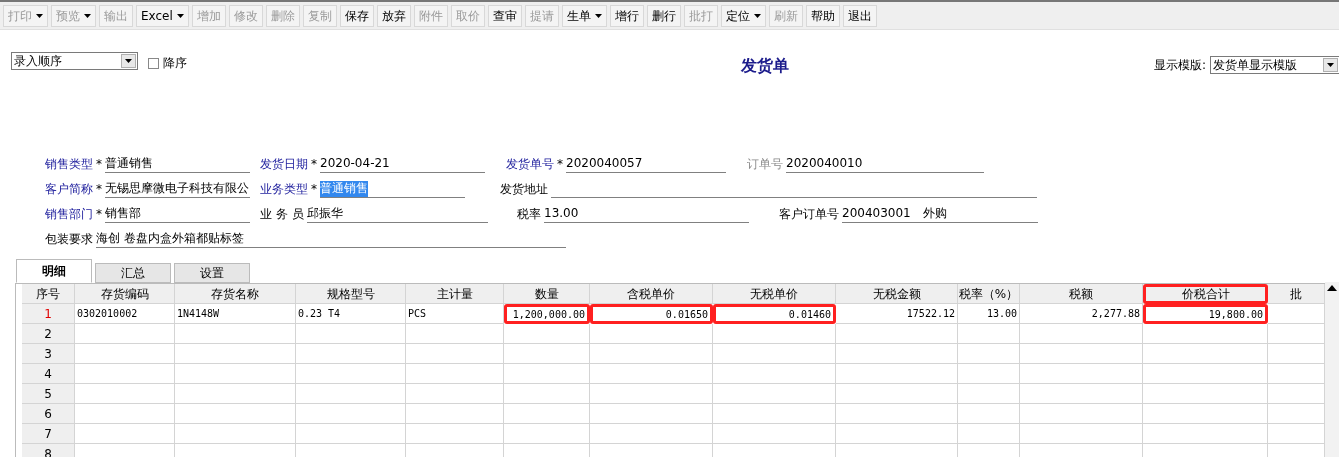 This screenshot has height=457, width=1339. What do you see at coordinates (1179, 65) in the screenshot?
I see `template-label: 显示模版:` at bounding box center [1179, 65].